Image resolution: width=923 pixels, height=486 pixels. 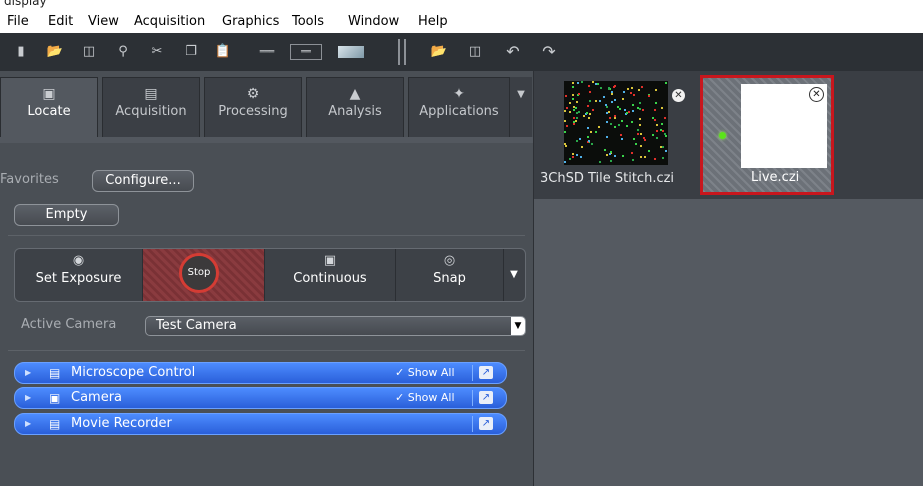 I want to click on tab-locate: ▣ Locate, so click(x=49, y=107).